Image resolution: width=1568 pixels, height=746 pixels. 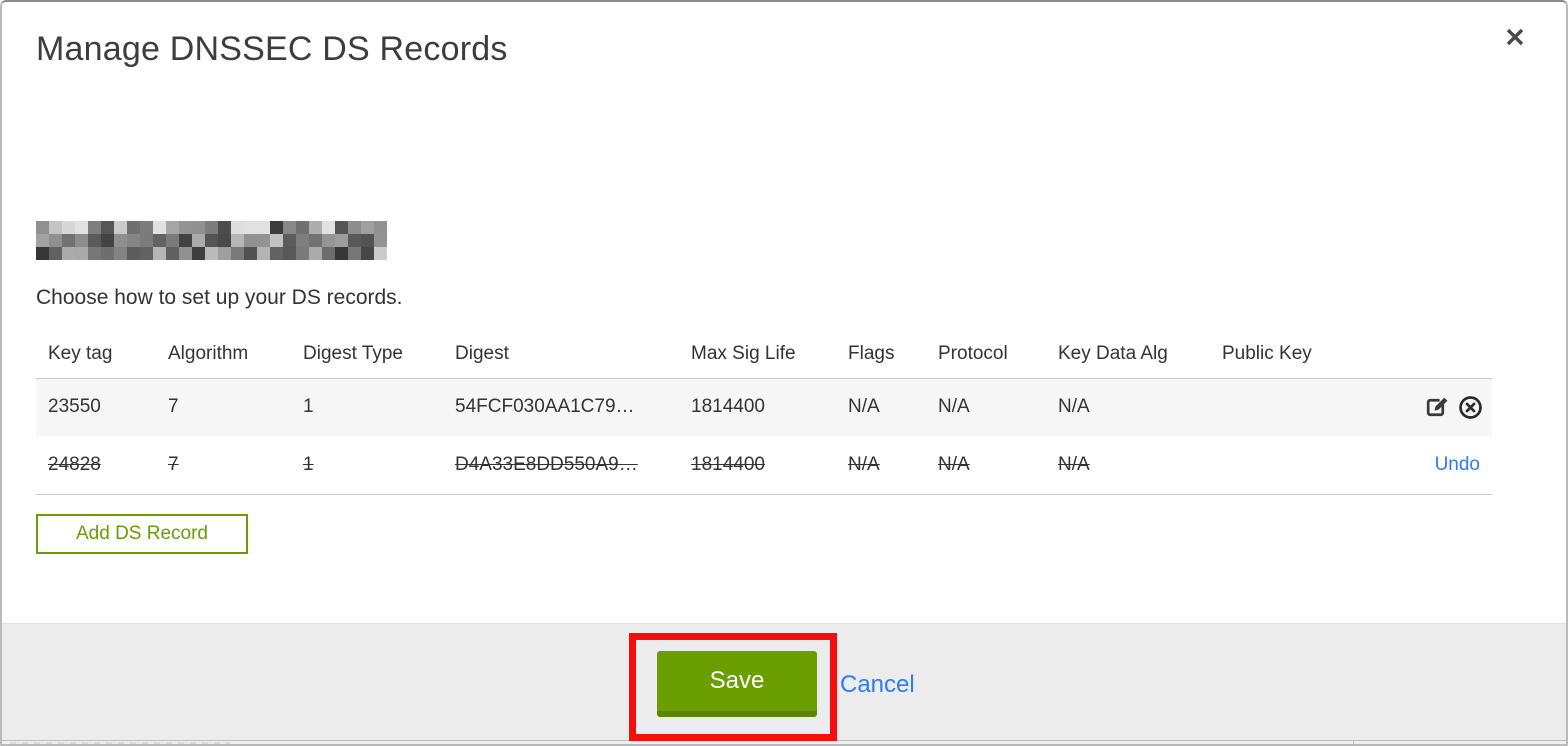 I want to click on header-max-sig-life: Max Sig Life, so click(x=743, y=353).